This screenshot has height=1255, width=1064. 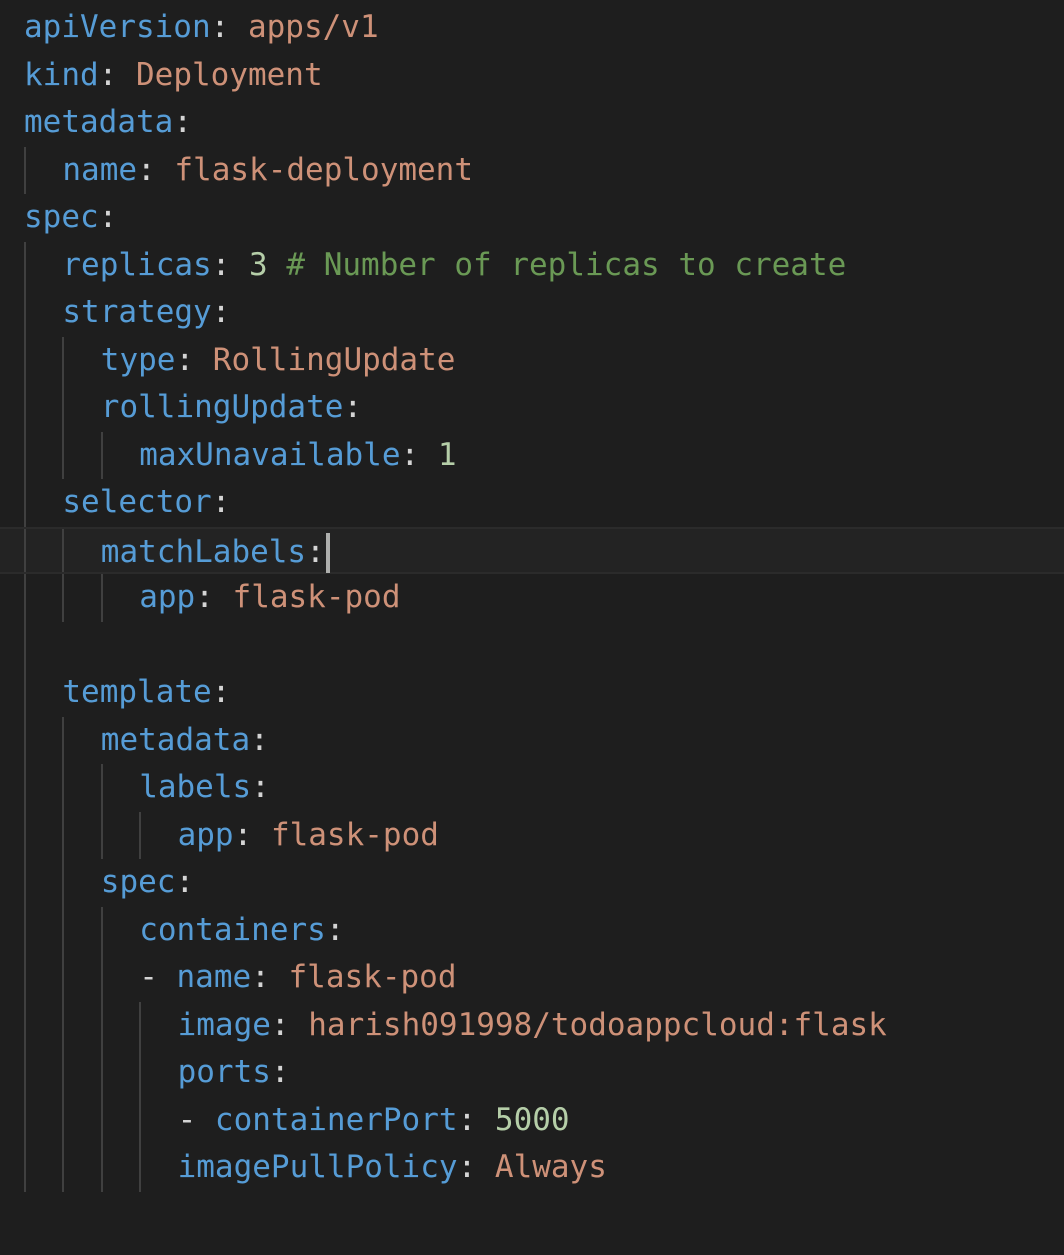 I want to click on code-line, so click(x=532, y=645).